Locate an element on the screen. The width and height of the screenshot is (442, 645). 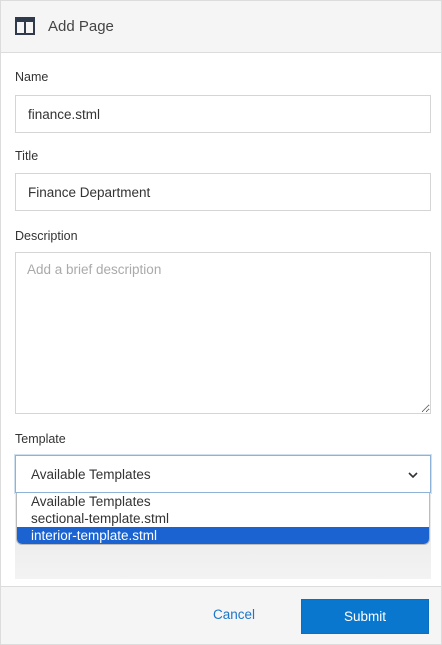
title-label: Title is located at coordinates (27, 156).